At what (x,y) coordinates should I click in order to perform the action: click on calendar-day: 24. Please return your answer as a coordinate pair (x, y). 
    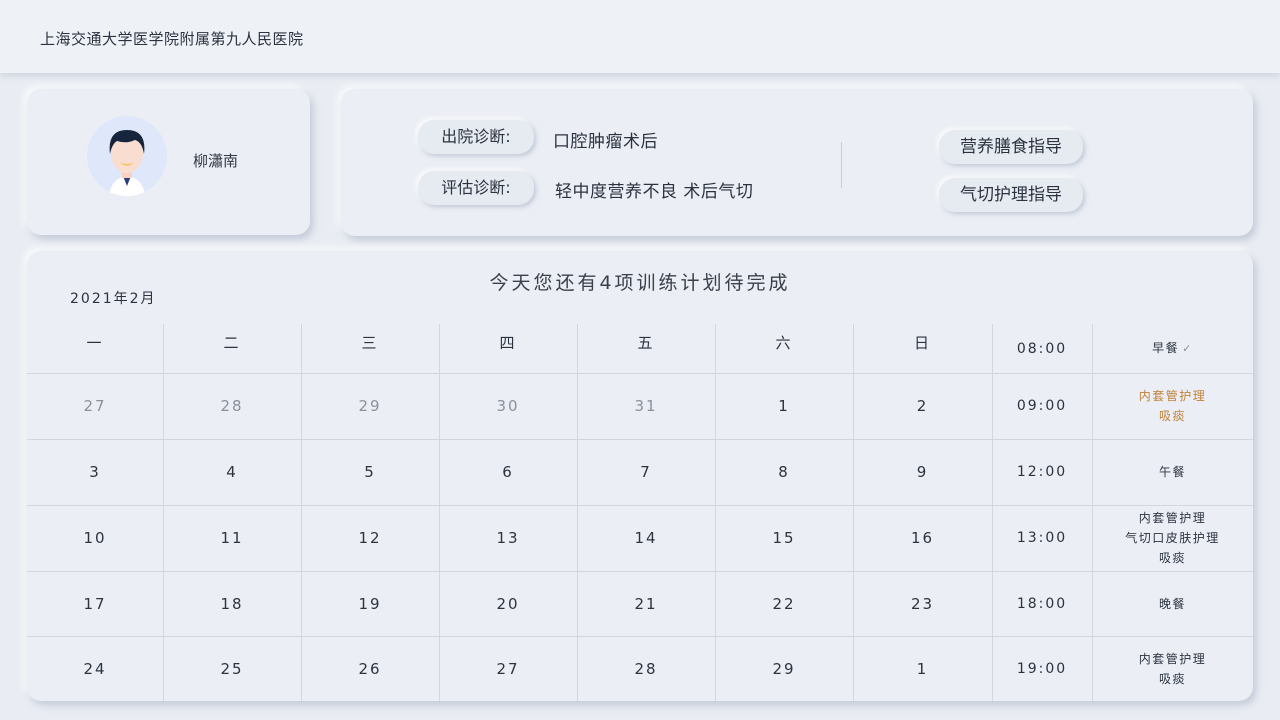
    Looking at the image, I should click on (95, 668).